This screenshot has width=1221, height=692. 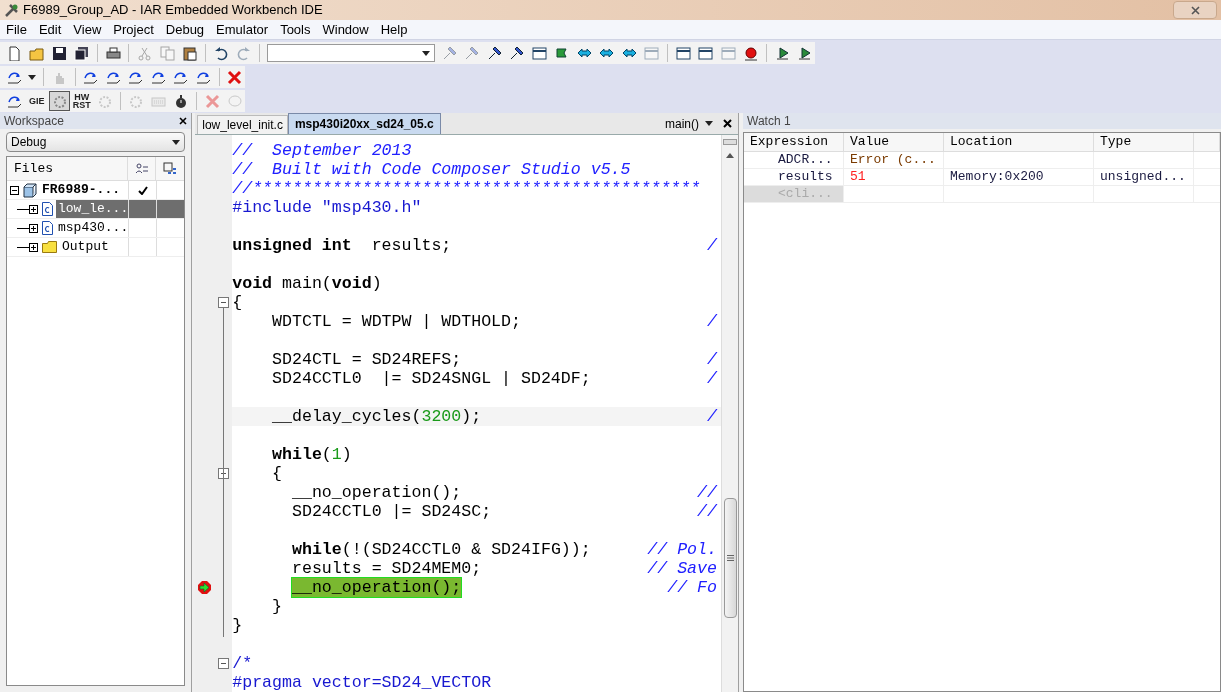 What do you see at coordinates (730, 155) in the screenshot?
I see `scroll-up-icon` at bounding box center [730, 155].